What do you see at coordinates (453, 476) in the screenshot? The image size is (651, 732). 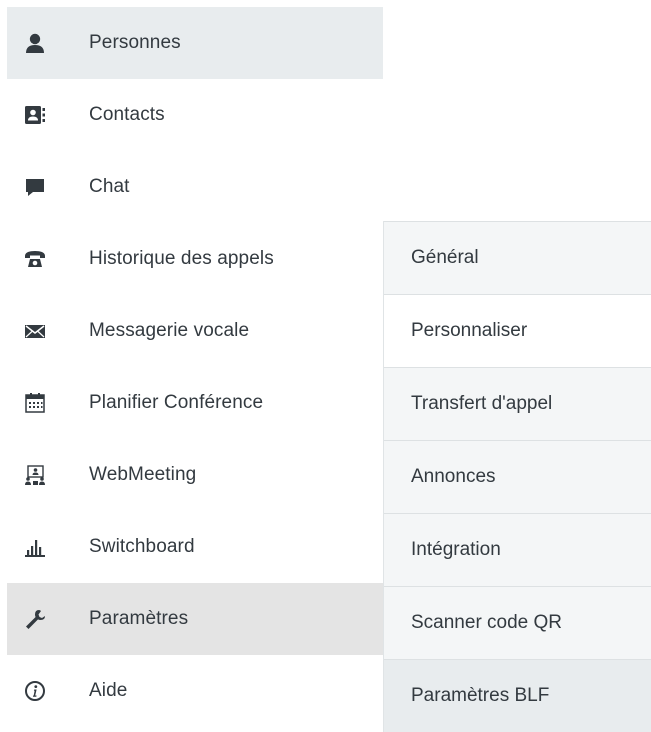 I see `submenu-item-label: Annonces` at bounding box center [453, 476].